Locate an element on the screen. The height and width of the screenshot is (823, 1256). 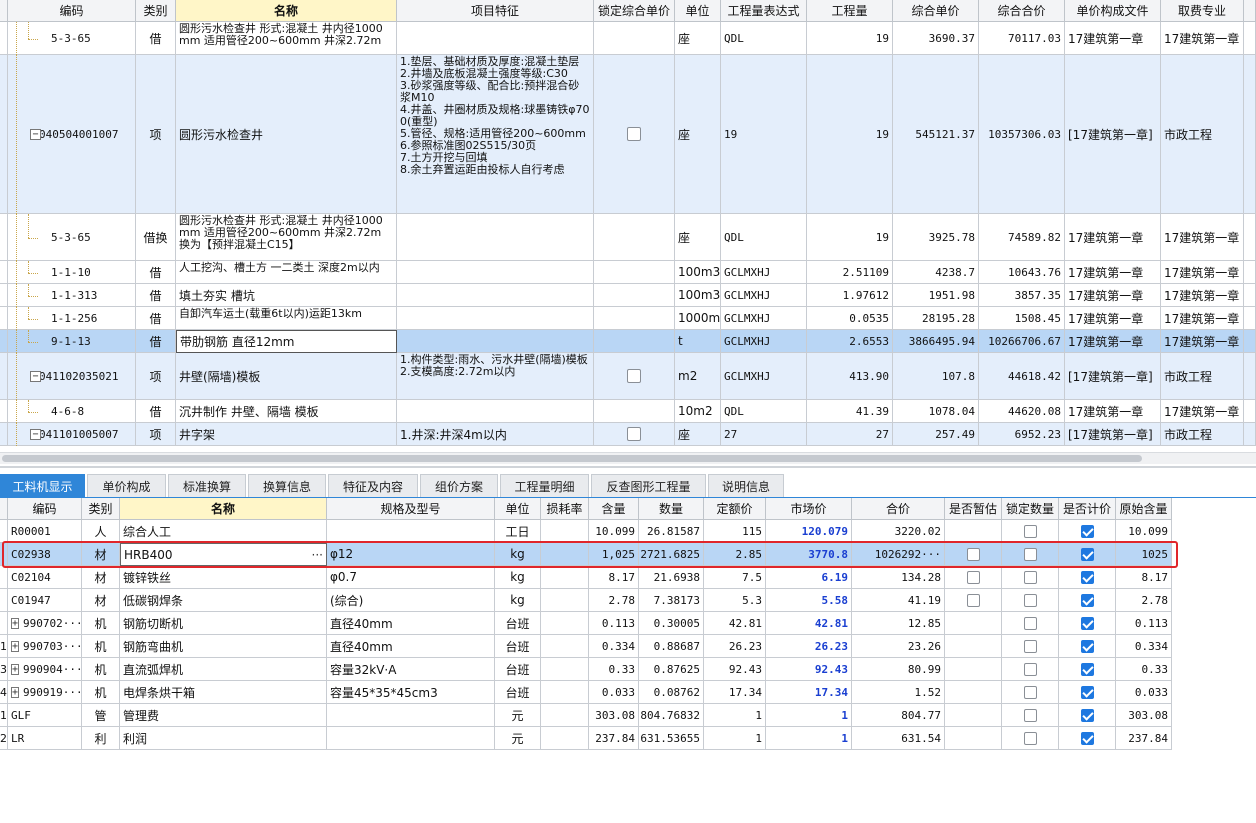
bottom-col-header: 规格及型号 is located at coordinates (411, 509).